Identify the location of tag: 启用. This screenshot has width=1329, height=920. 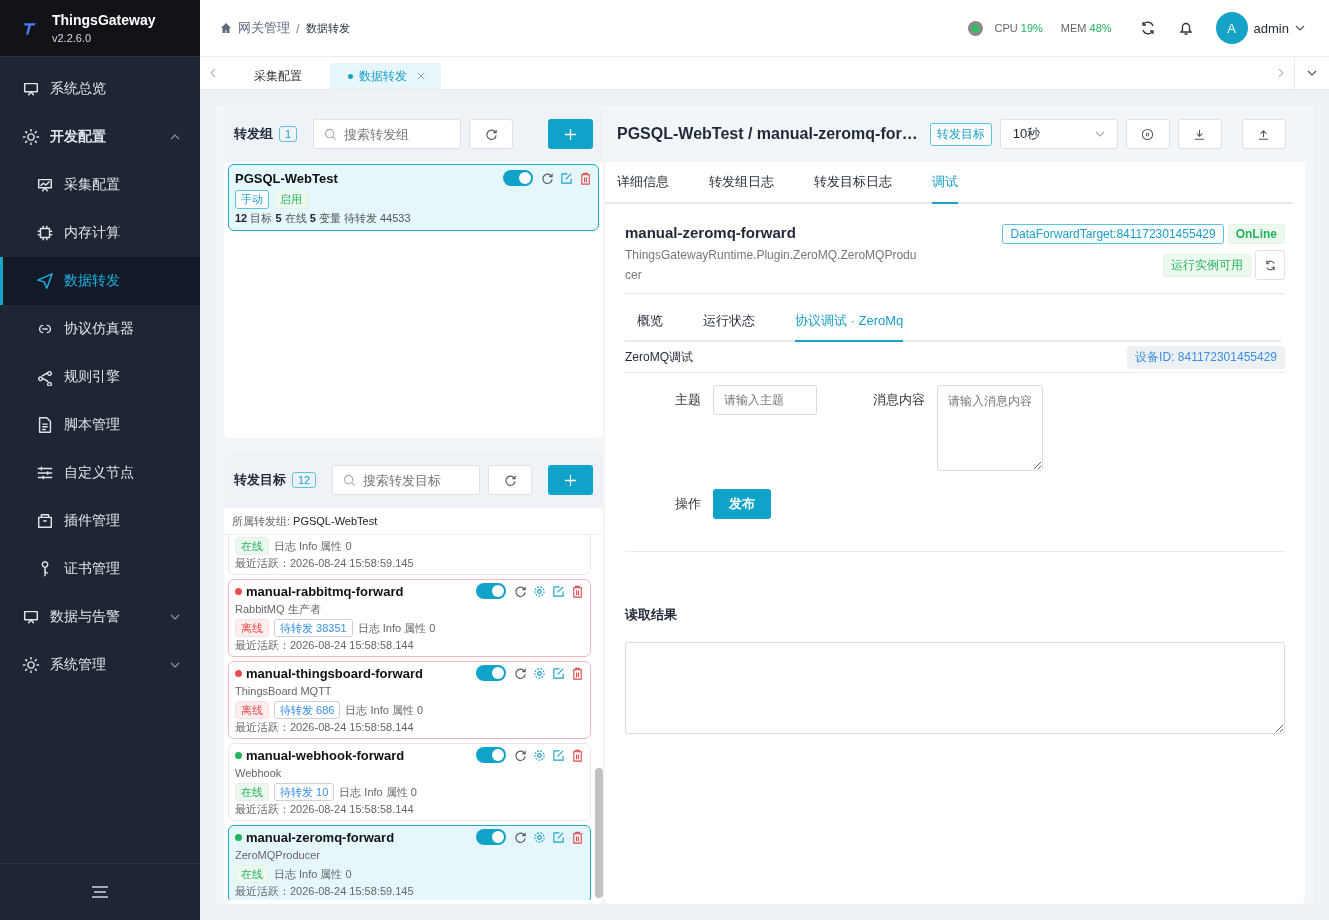
(291, 199).